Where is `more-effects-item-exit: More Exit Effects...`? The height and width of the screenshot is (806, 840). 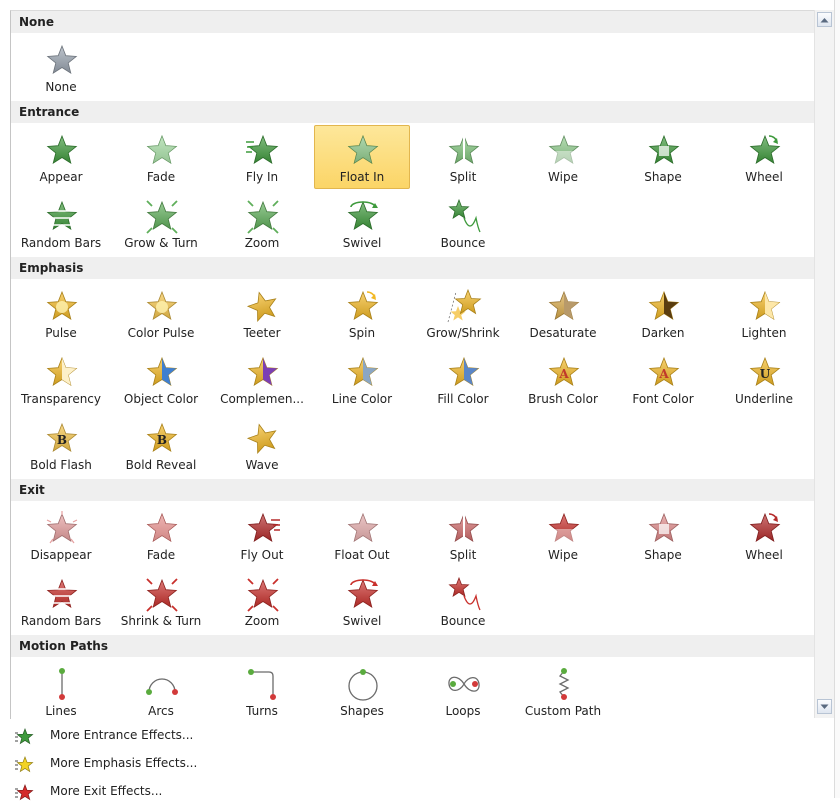
more-effects-item-exit: More Exit Effects... is located at coordinates (412, 792).